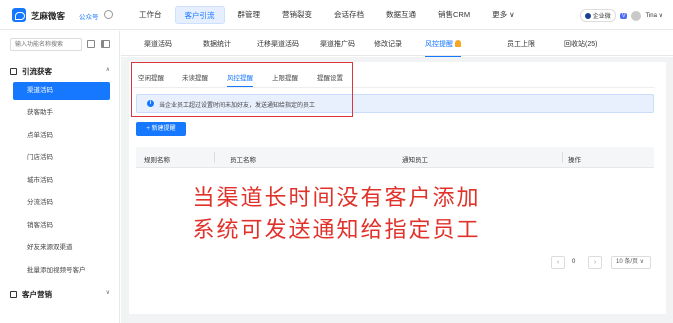 The image size is (673, 323). I want to click on column-actions: 操作, so click(574, 160).